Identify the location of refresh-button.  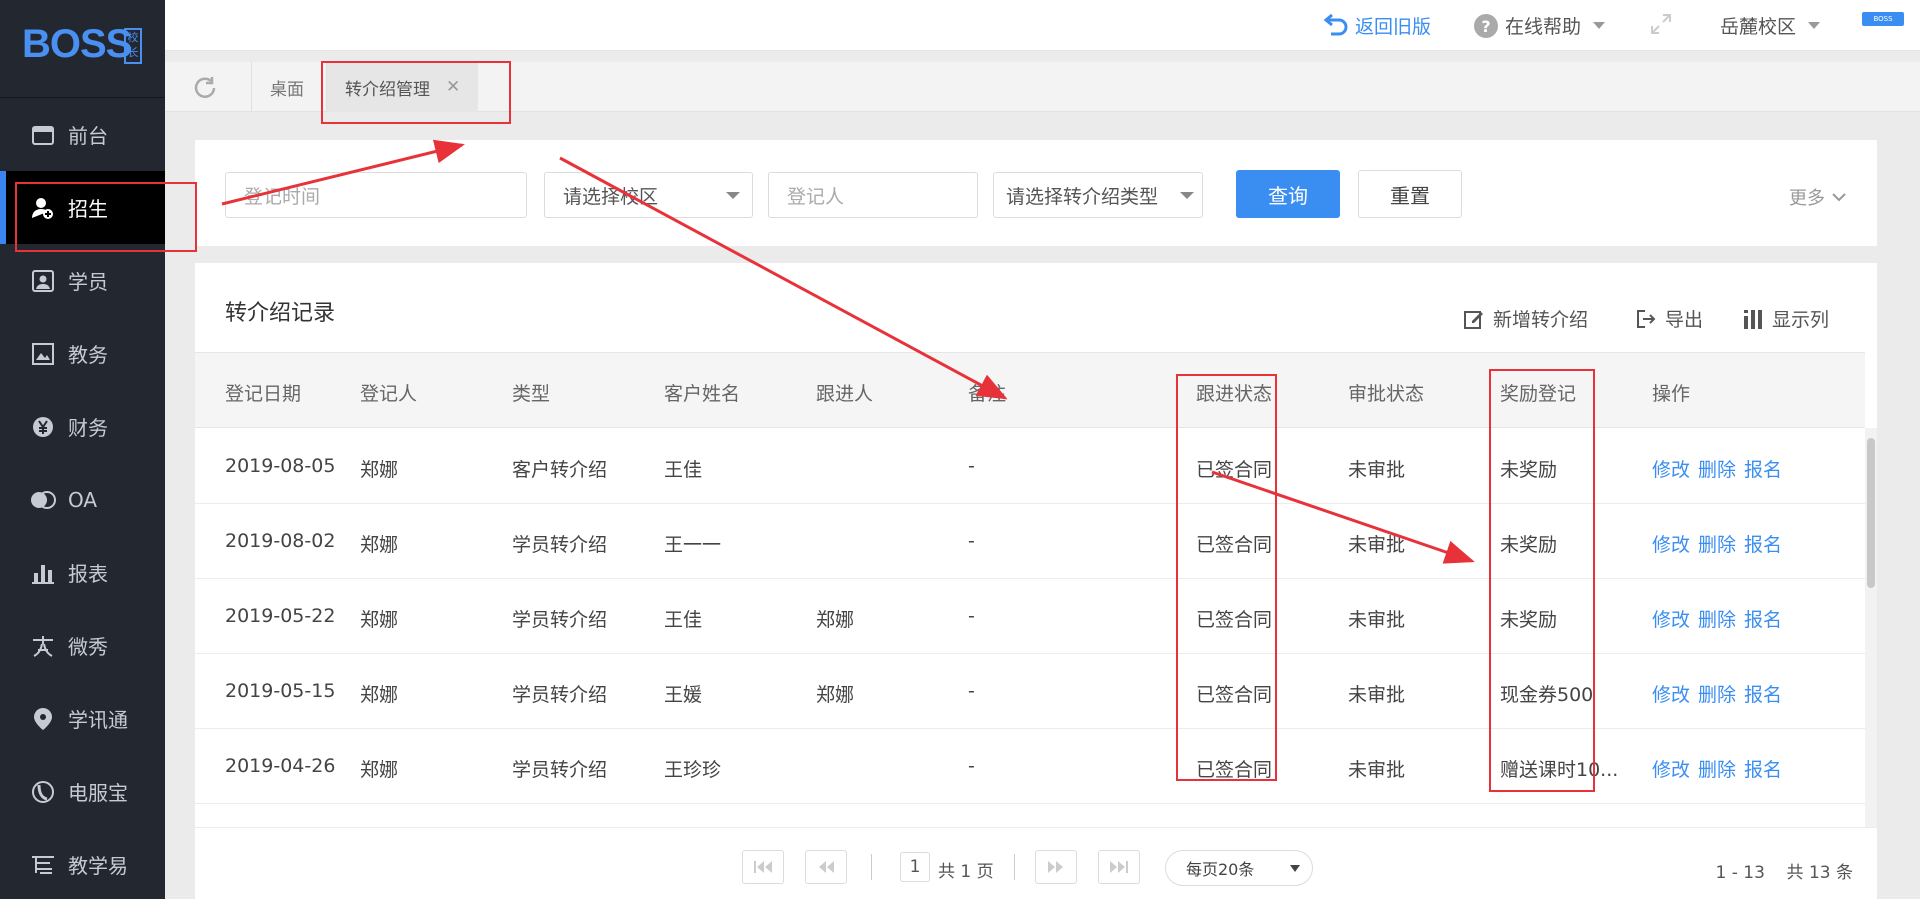
(205, 90).